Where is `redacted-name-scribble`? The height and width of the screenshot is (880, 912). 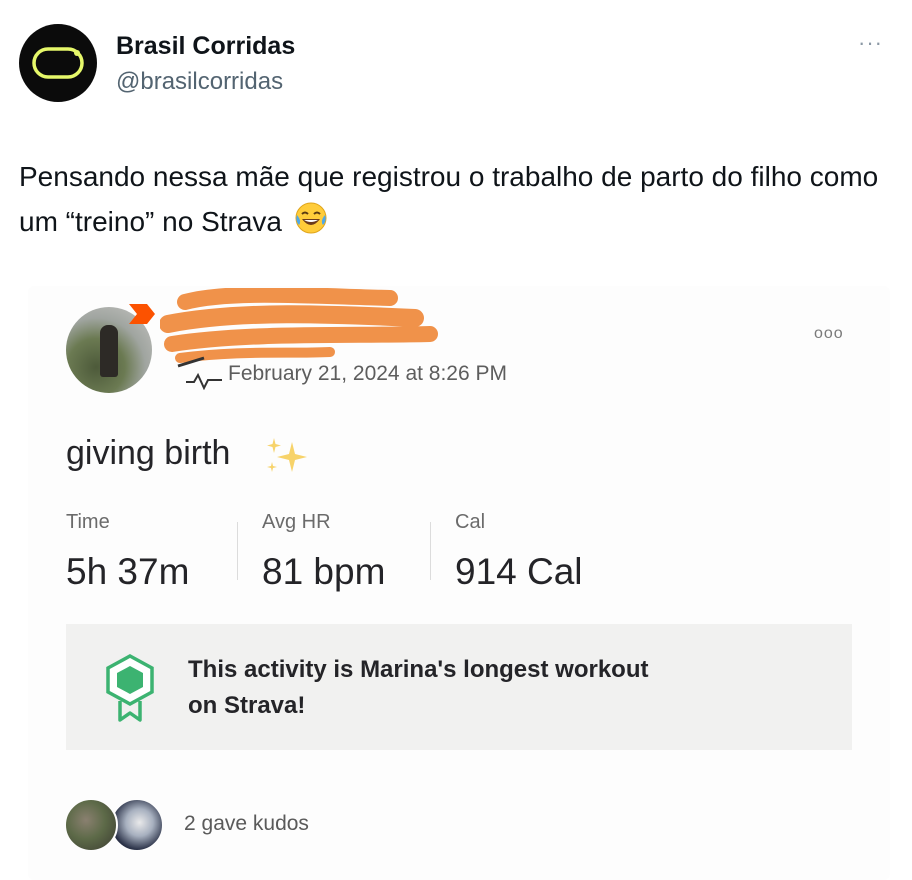 redacted-name-scribble is located at coordinates (299, 328).